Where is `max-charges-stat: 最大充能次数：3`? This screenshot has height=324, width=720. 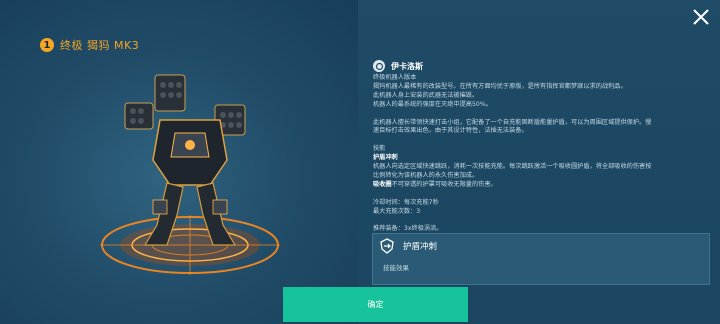
max-charges-stat: 最大充能次数：3 is located at coordinates (397, 211).